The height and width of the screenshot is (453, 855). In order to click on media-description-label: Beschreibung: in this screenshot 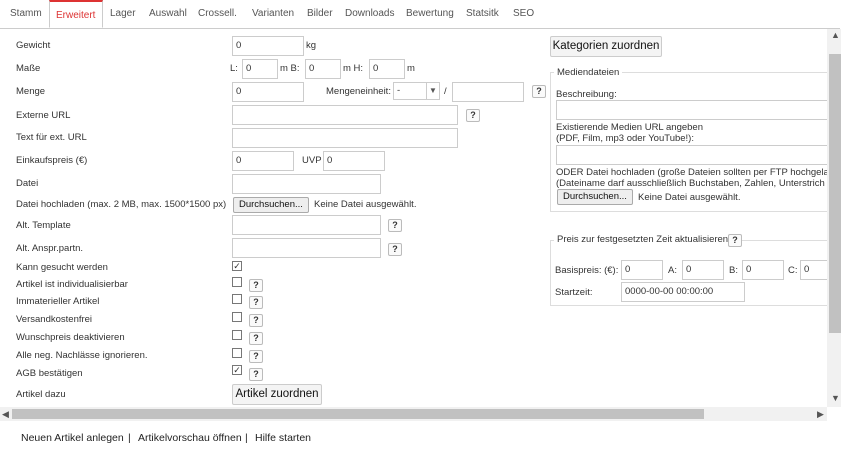, I will do `click(586, 94)`.